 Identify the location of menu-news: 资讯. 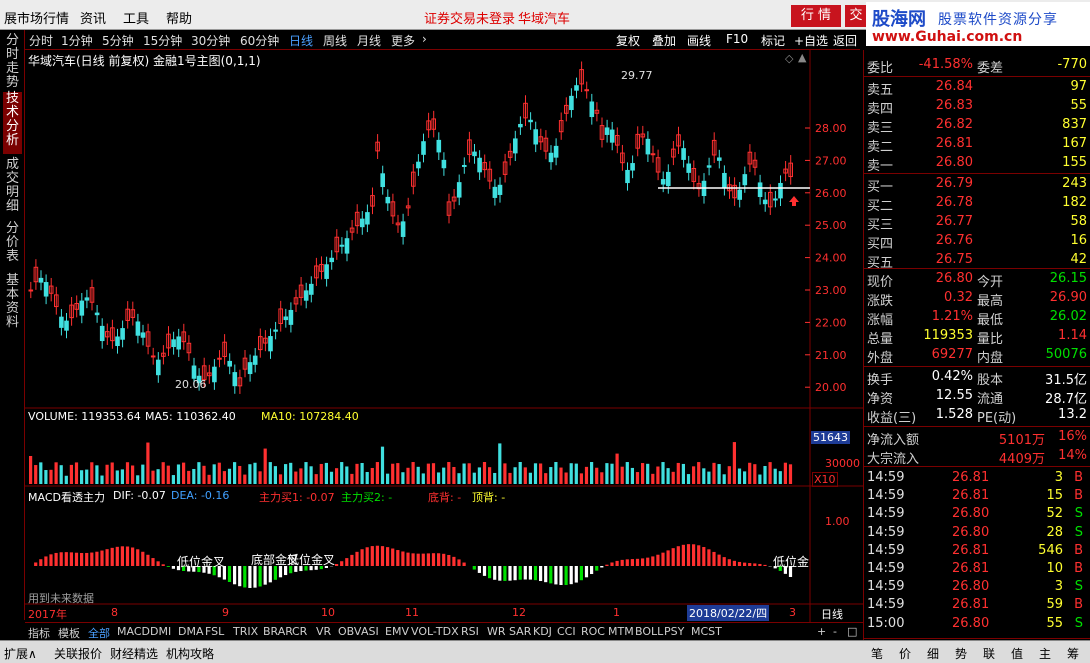
(93, 17).